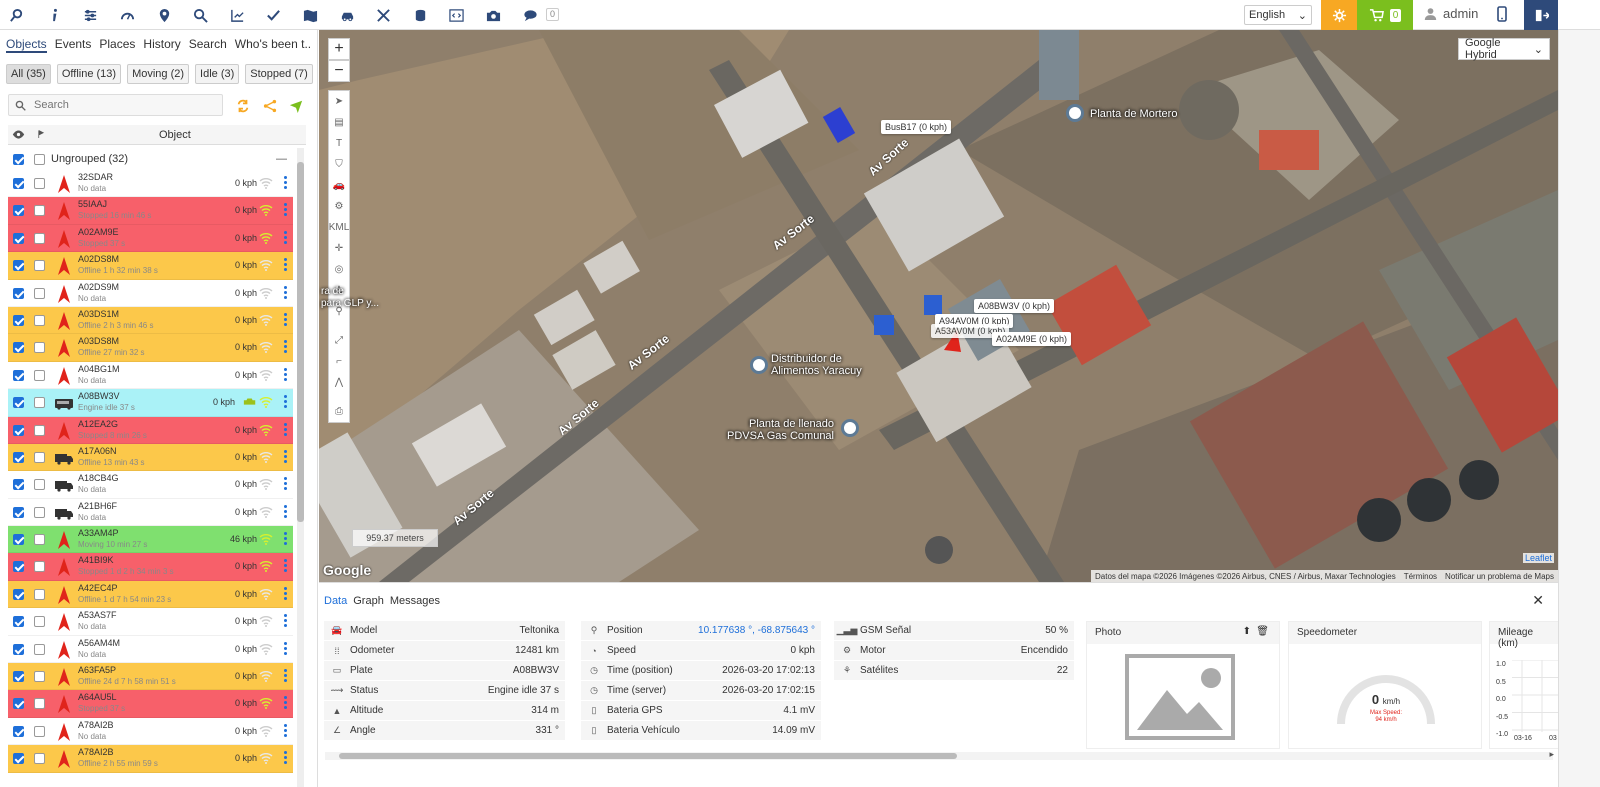 This screenshot has height=787, width=1600. Describe the element at coordinates (28, 74) in the screenshot. I see `filter-all: All (35)` at that location.